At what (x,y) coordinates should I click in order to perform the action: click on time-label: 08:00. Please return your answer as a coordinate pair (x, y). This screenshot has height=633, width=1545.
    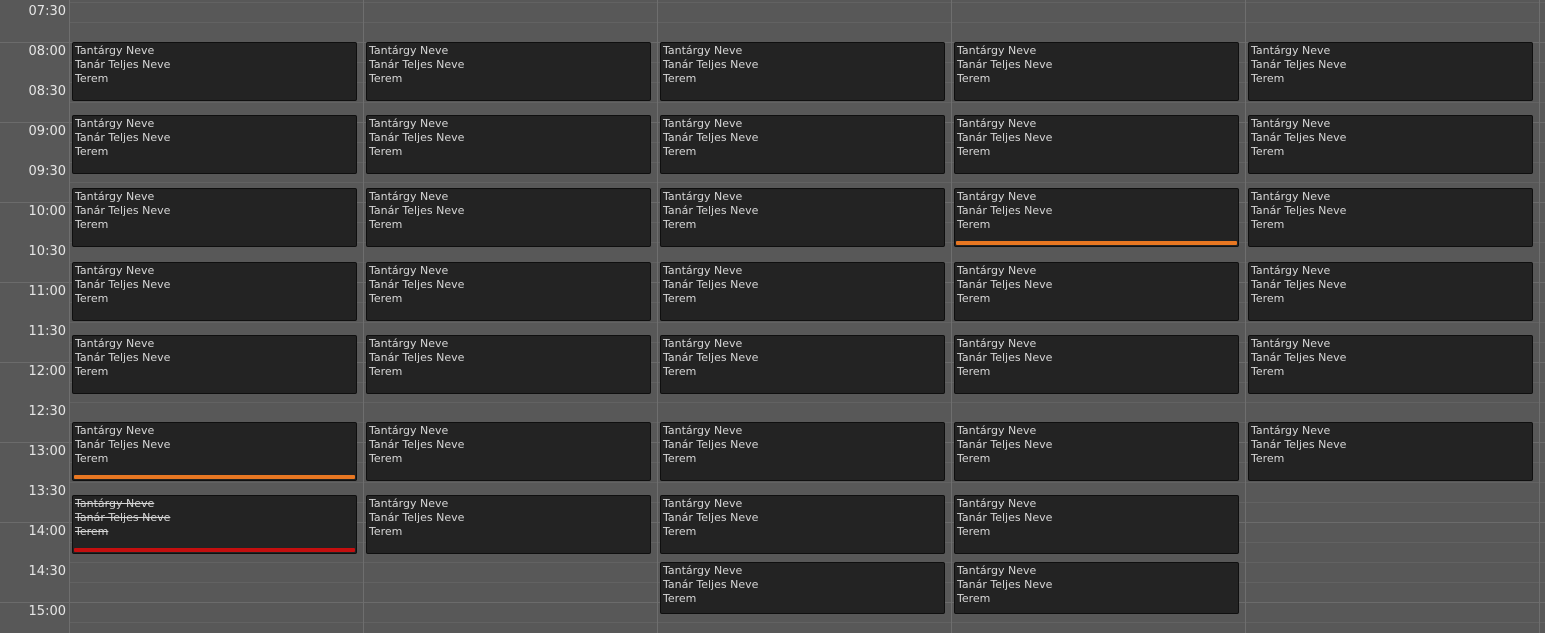
    Looking at the image, I should click on (47, 51).